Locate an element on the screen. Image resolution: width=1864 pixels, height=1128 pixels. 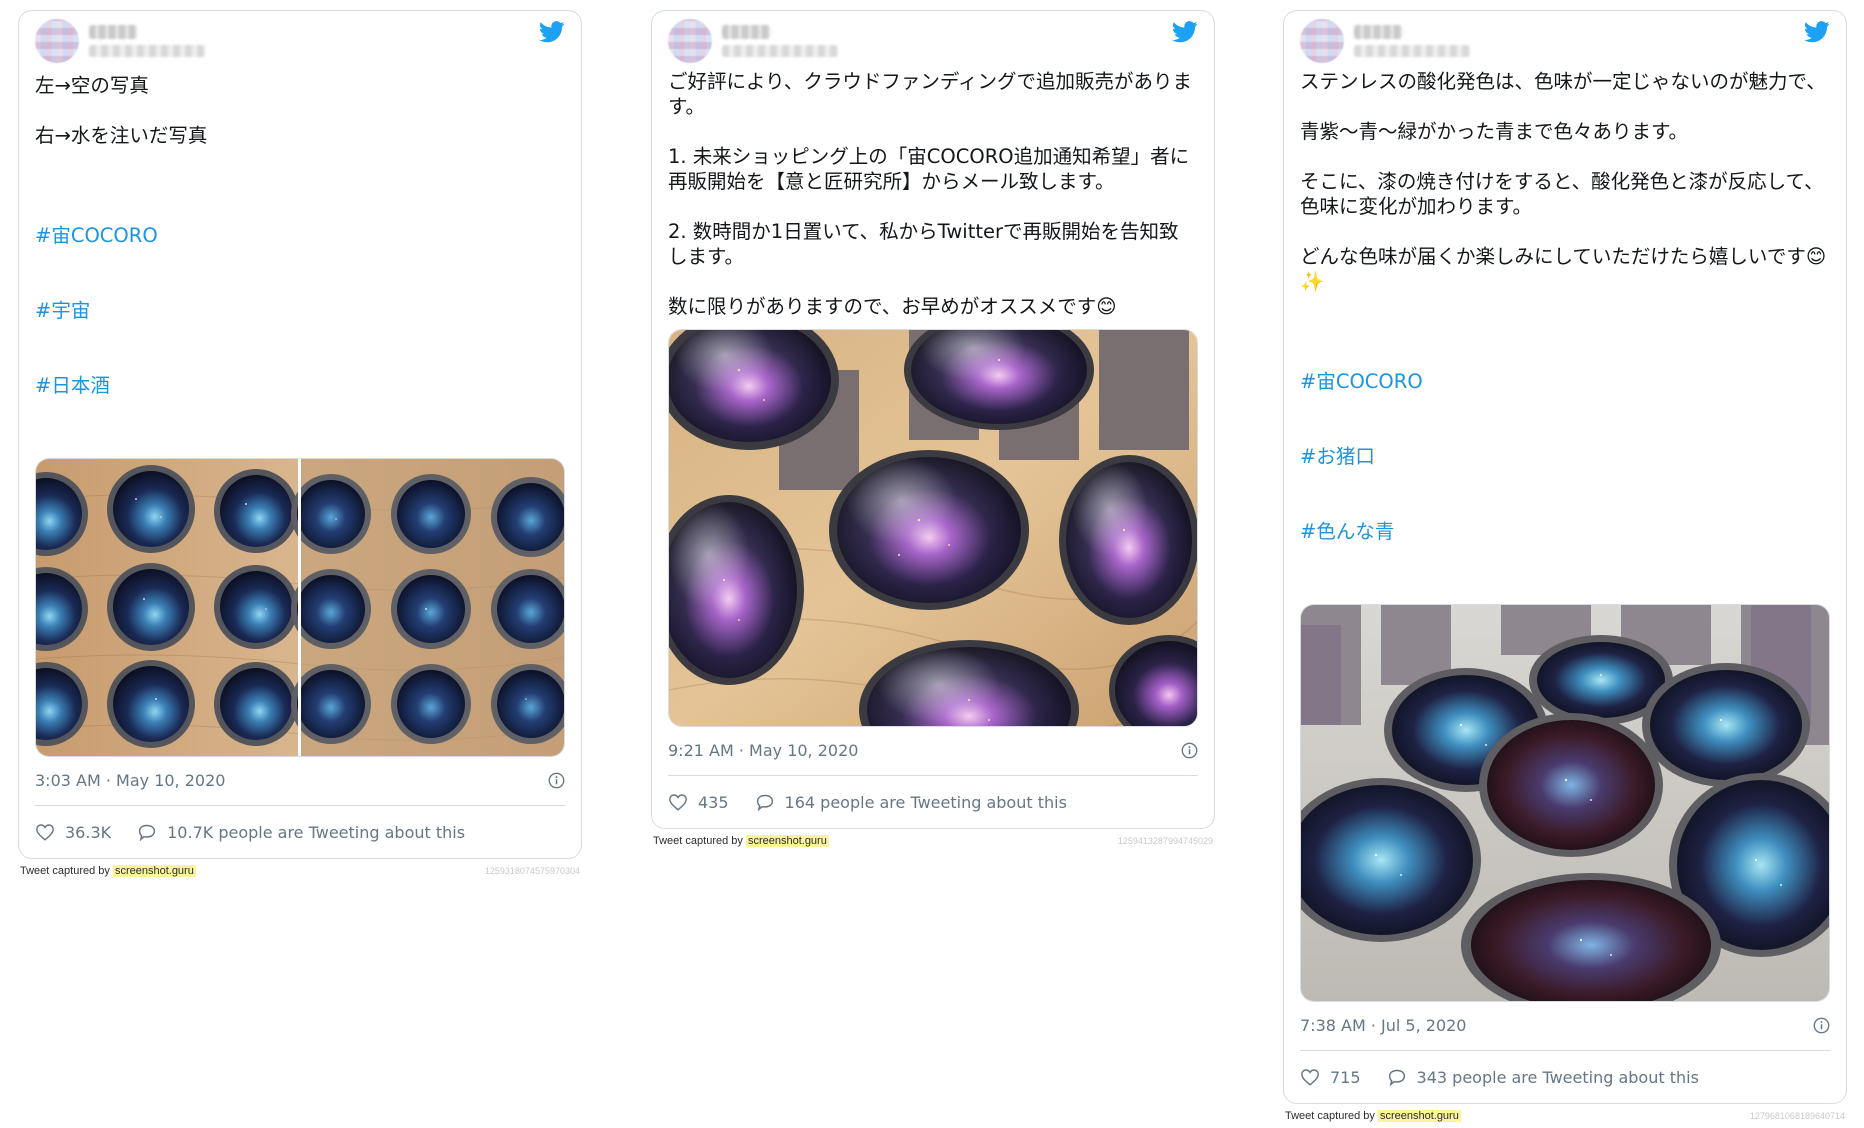
hashtag-list: #宙COCORO #宇宙 #日本酒 is located at coordinates (300, 310).